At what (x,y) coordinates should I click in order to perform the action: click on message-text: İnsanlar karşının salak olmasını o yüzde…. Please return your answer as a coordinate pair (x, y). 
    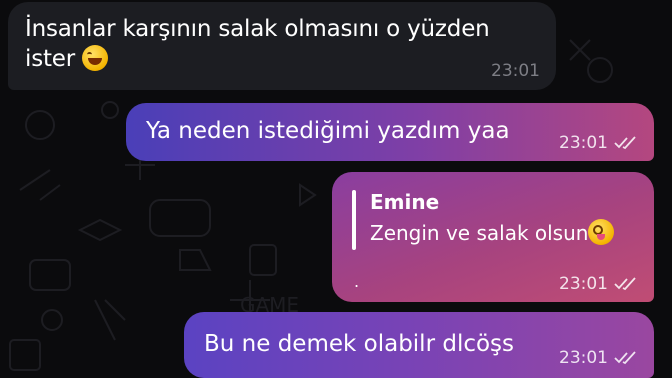
    Looking at the image, I should click on (257, 44).